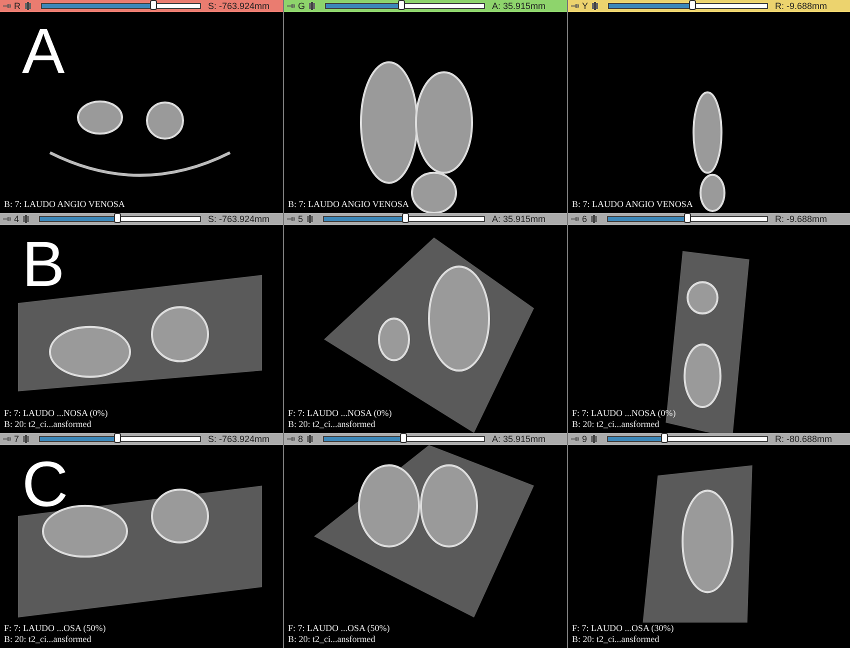 Image resolution: width=850 pixels, height=648 pixels. What do you see at coordinates (43, 264) in the screenshot?
I see `panel-letter: B` at bounding box center [43, 264].